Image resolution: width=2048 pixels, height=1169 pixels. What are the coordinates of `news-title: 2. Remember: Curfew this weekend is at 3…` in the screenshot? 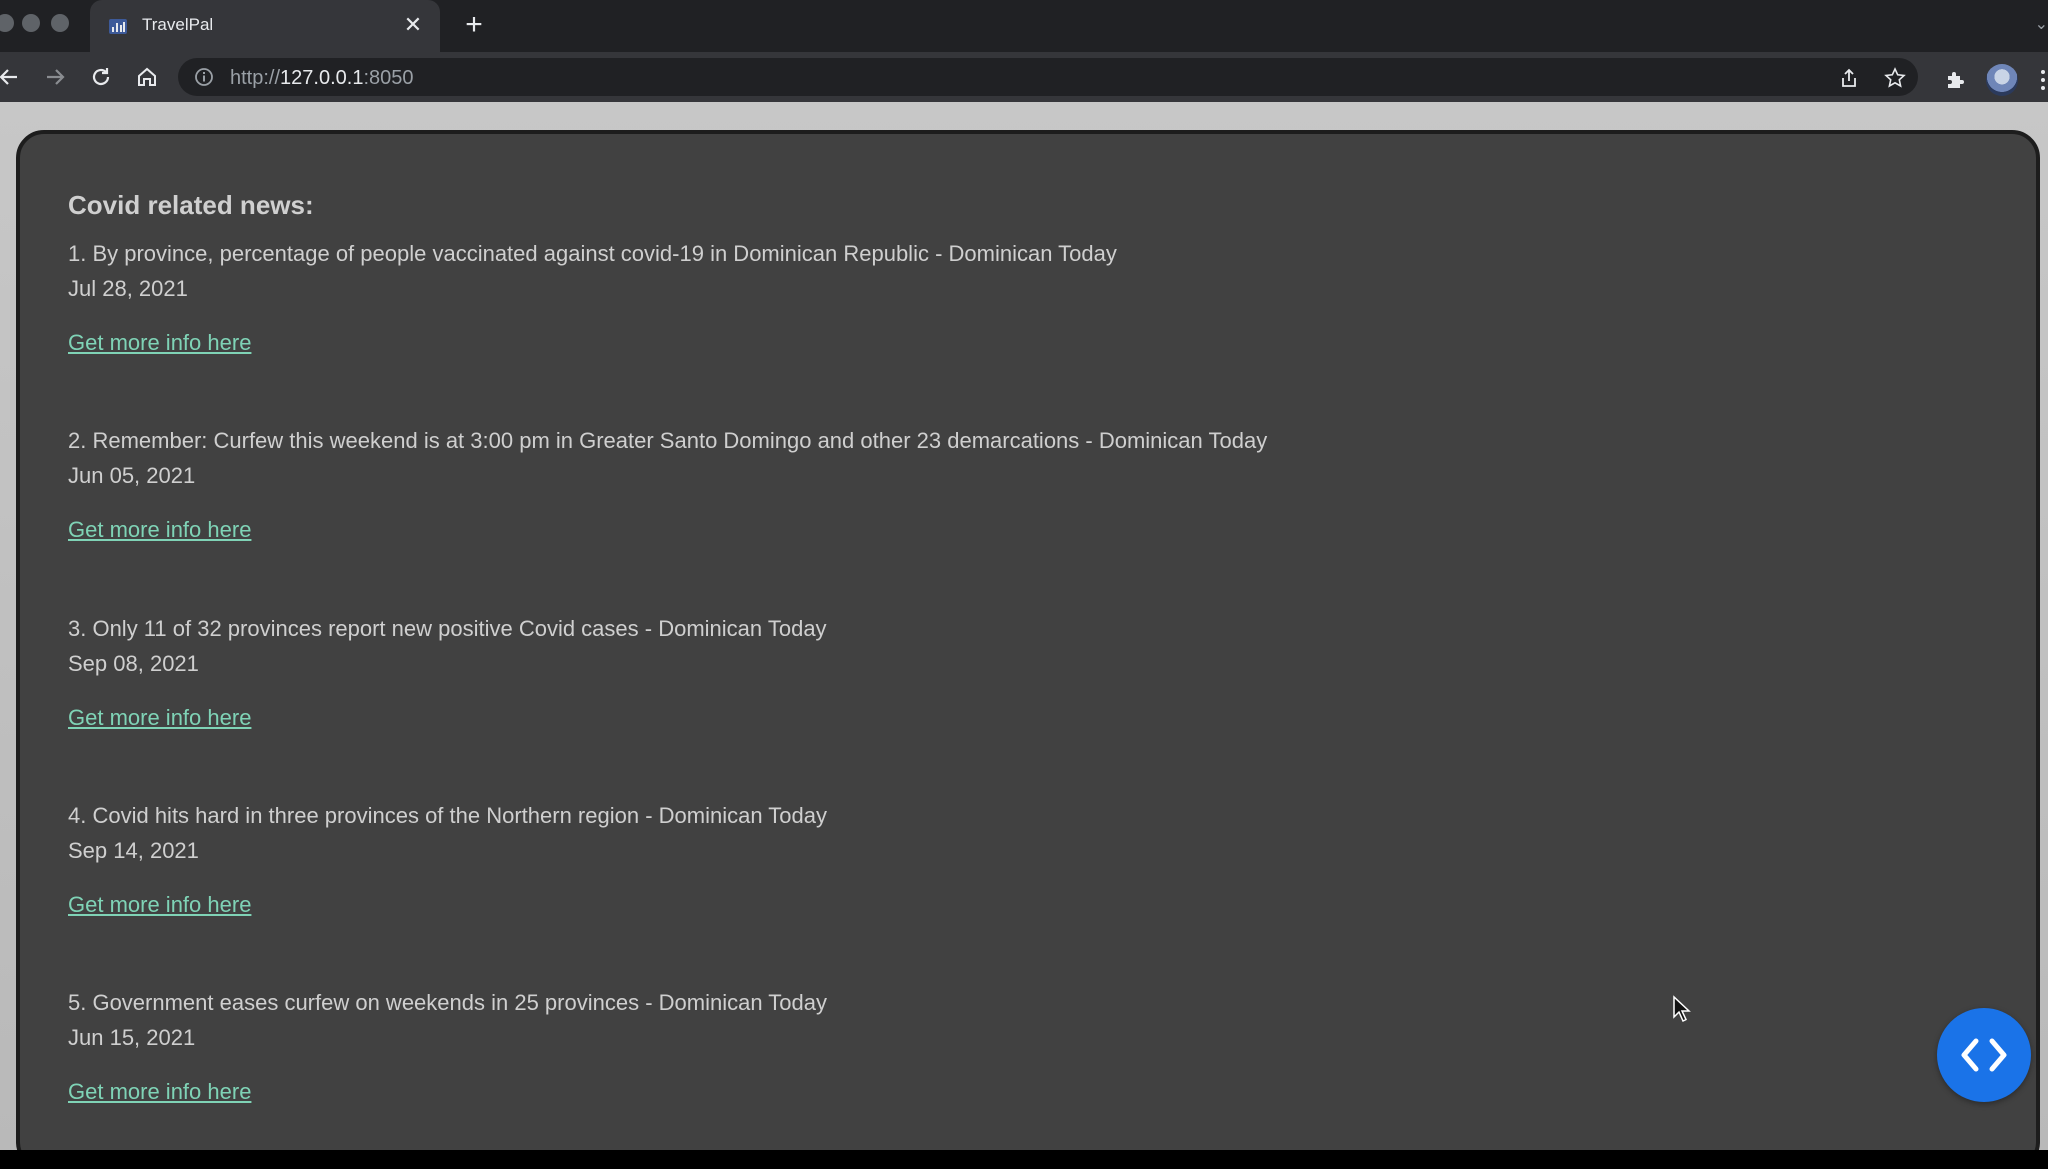 It's located at (668, 440).